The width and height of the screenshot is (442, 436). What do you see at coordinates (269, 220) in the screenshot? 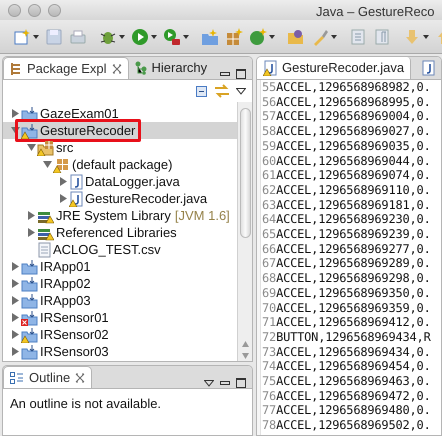
I see `line-number: 64` at bounding box center [269, 220].